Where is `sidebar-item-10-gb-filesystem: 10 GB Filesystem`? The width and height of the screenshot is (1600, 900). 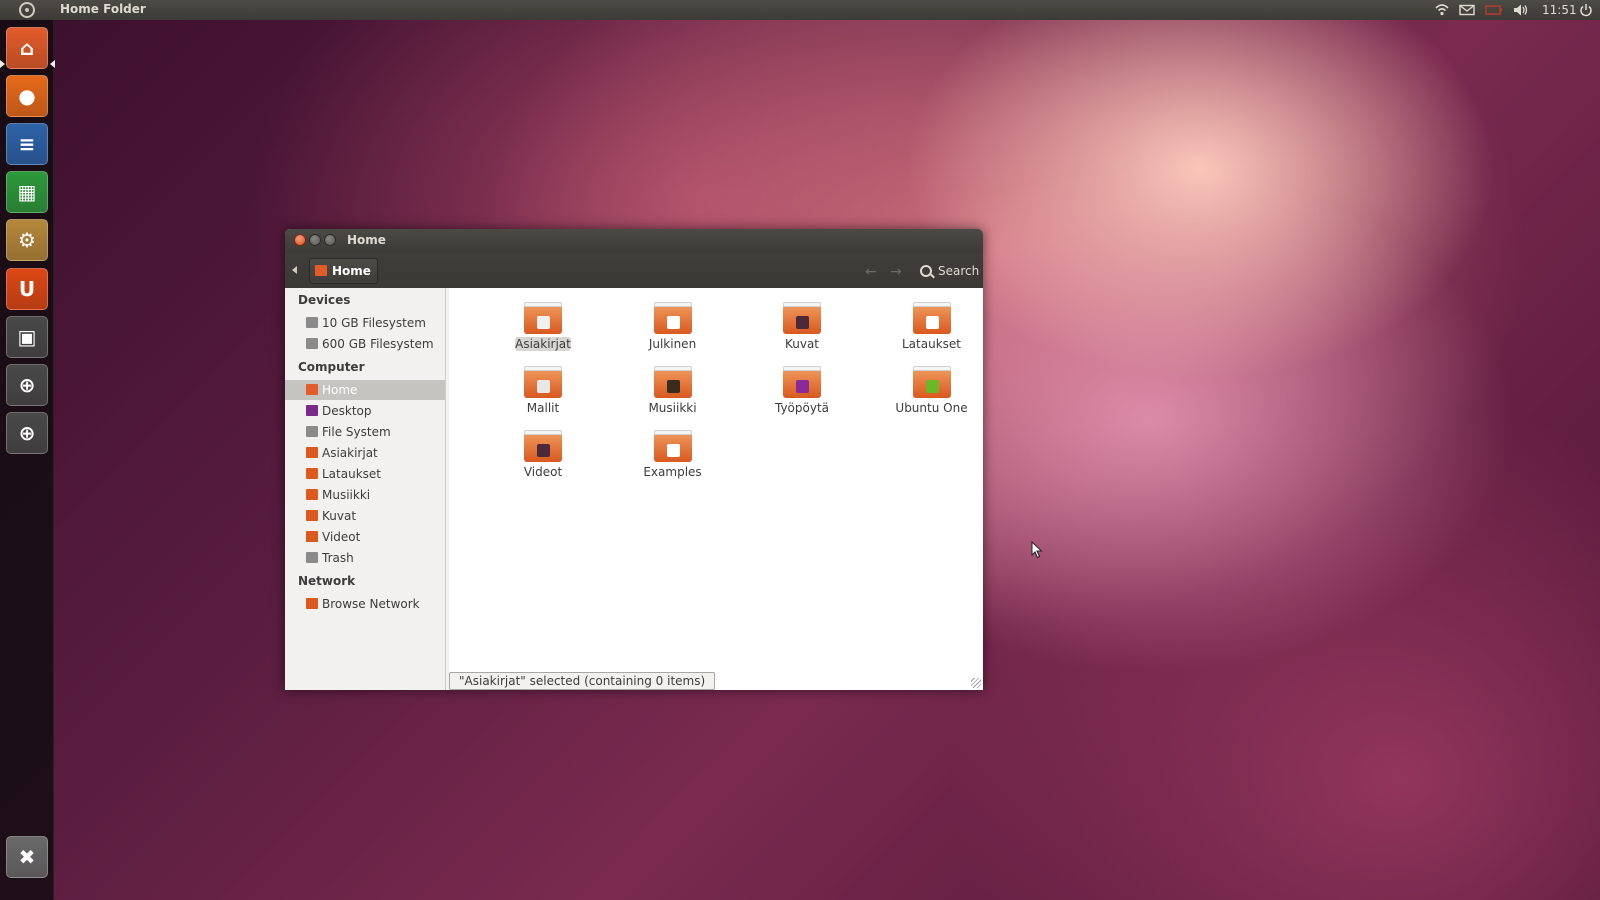
sidebar-item-10-gb-filesystem: 10 GB Filesystem is located at coordinates (365, 323).